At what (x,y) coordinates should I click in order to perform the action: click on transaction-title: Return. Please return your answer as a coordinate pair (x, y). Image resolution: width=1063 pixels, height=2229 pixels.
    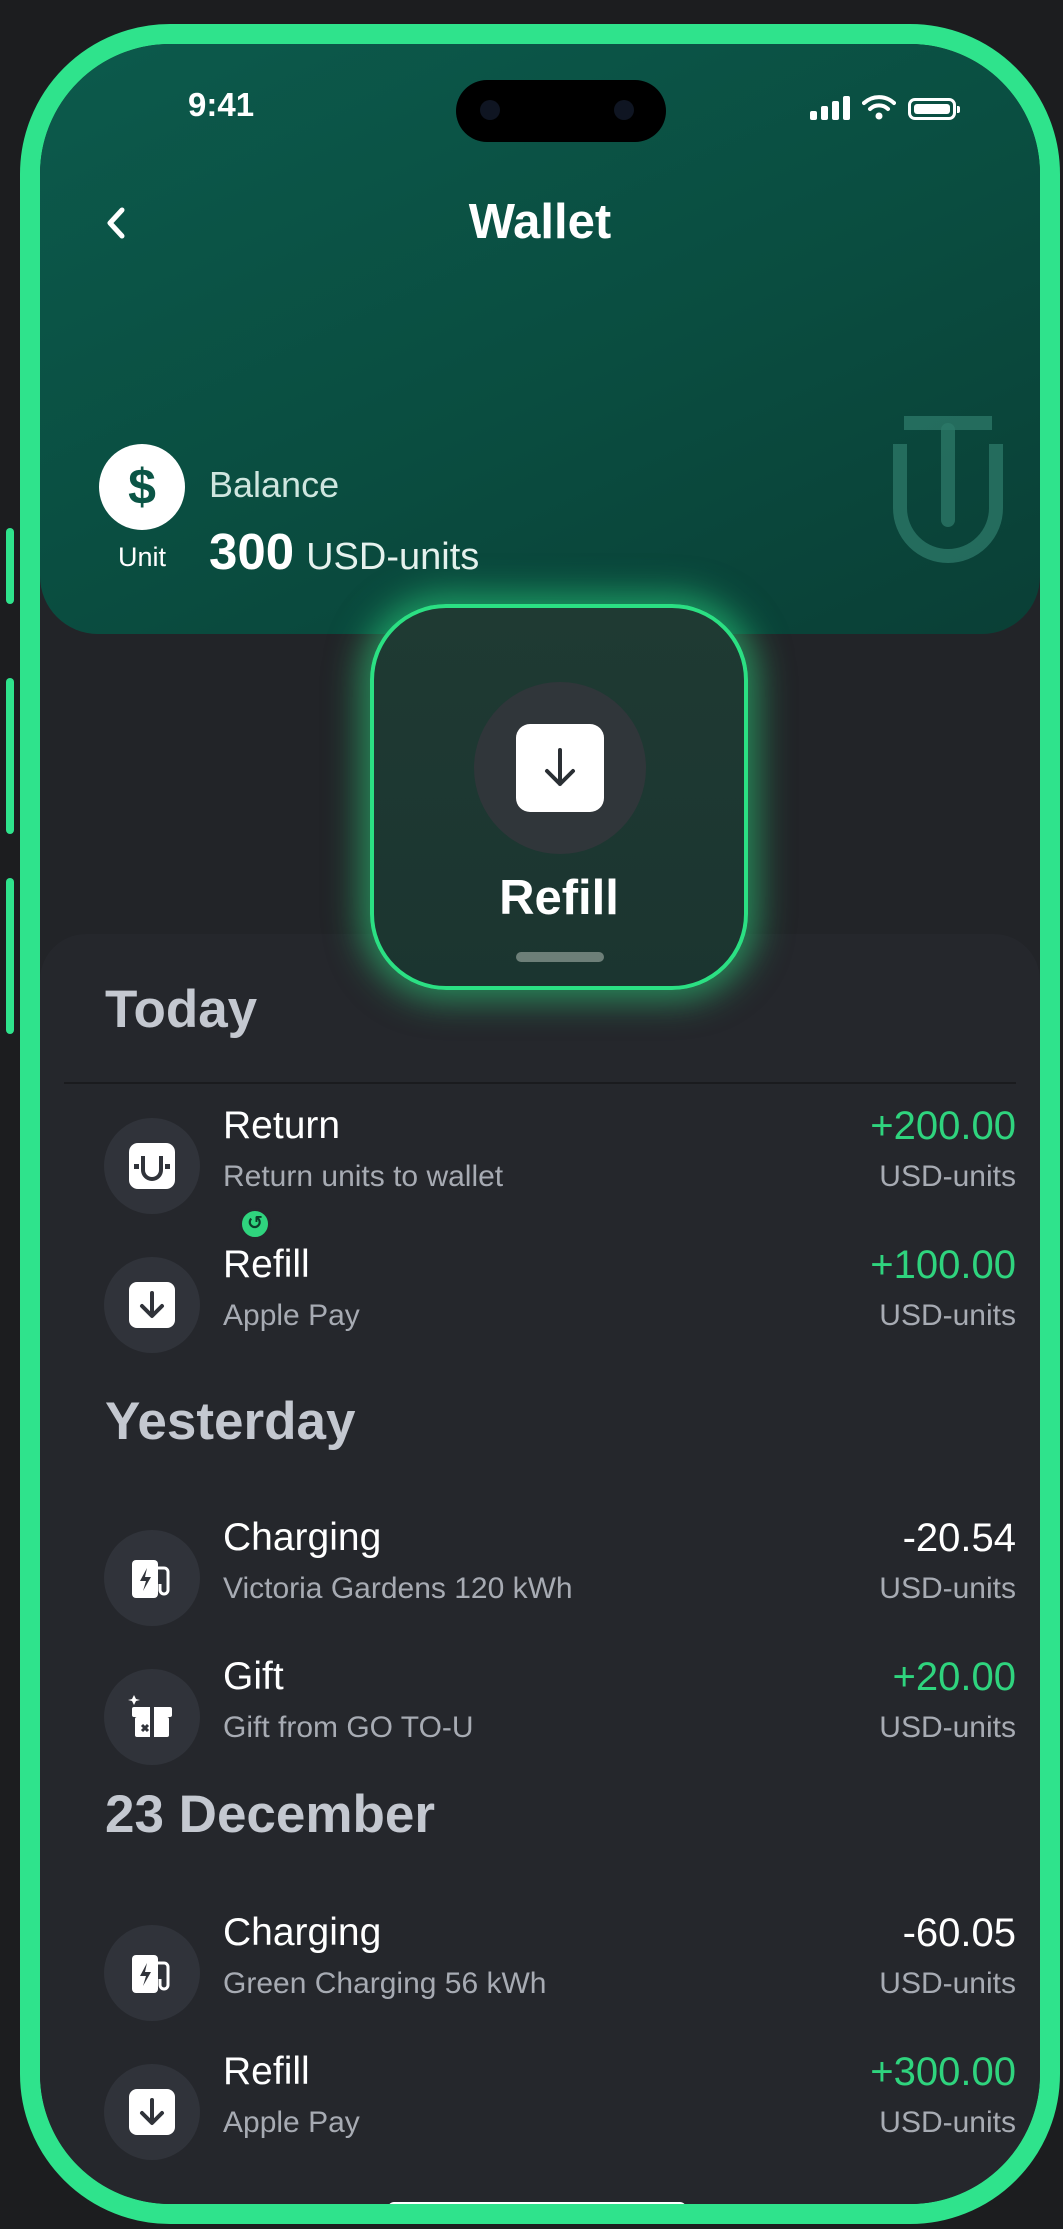
    Looking at the image, I should click on (282, 1125).